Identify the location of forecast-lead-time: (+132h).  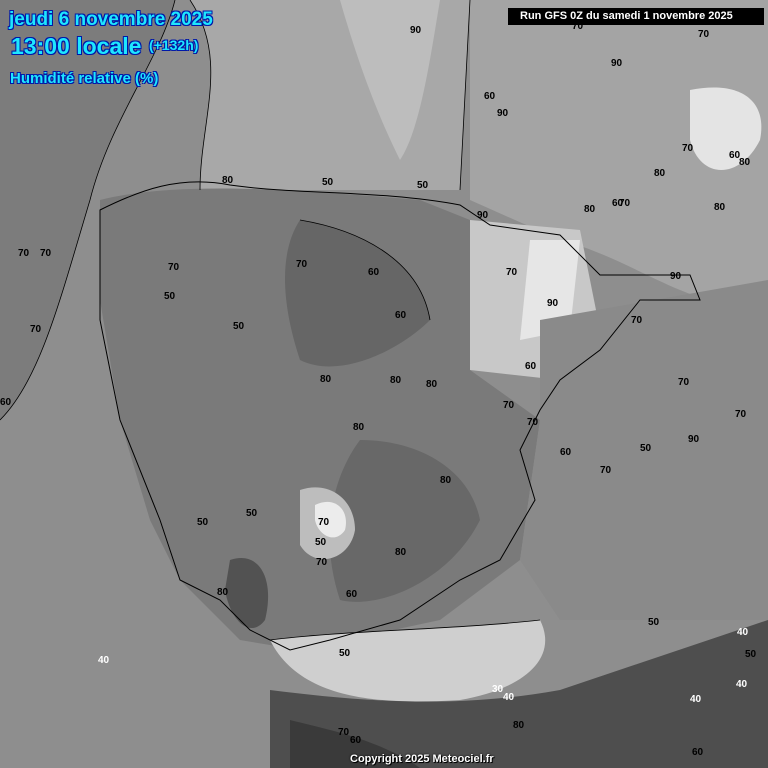
(174, 45).